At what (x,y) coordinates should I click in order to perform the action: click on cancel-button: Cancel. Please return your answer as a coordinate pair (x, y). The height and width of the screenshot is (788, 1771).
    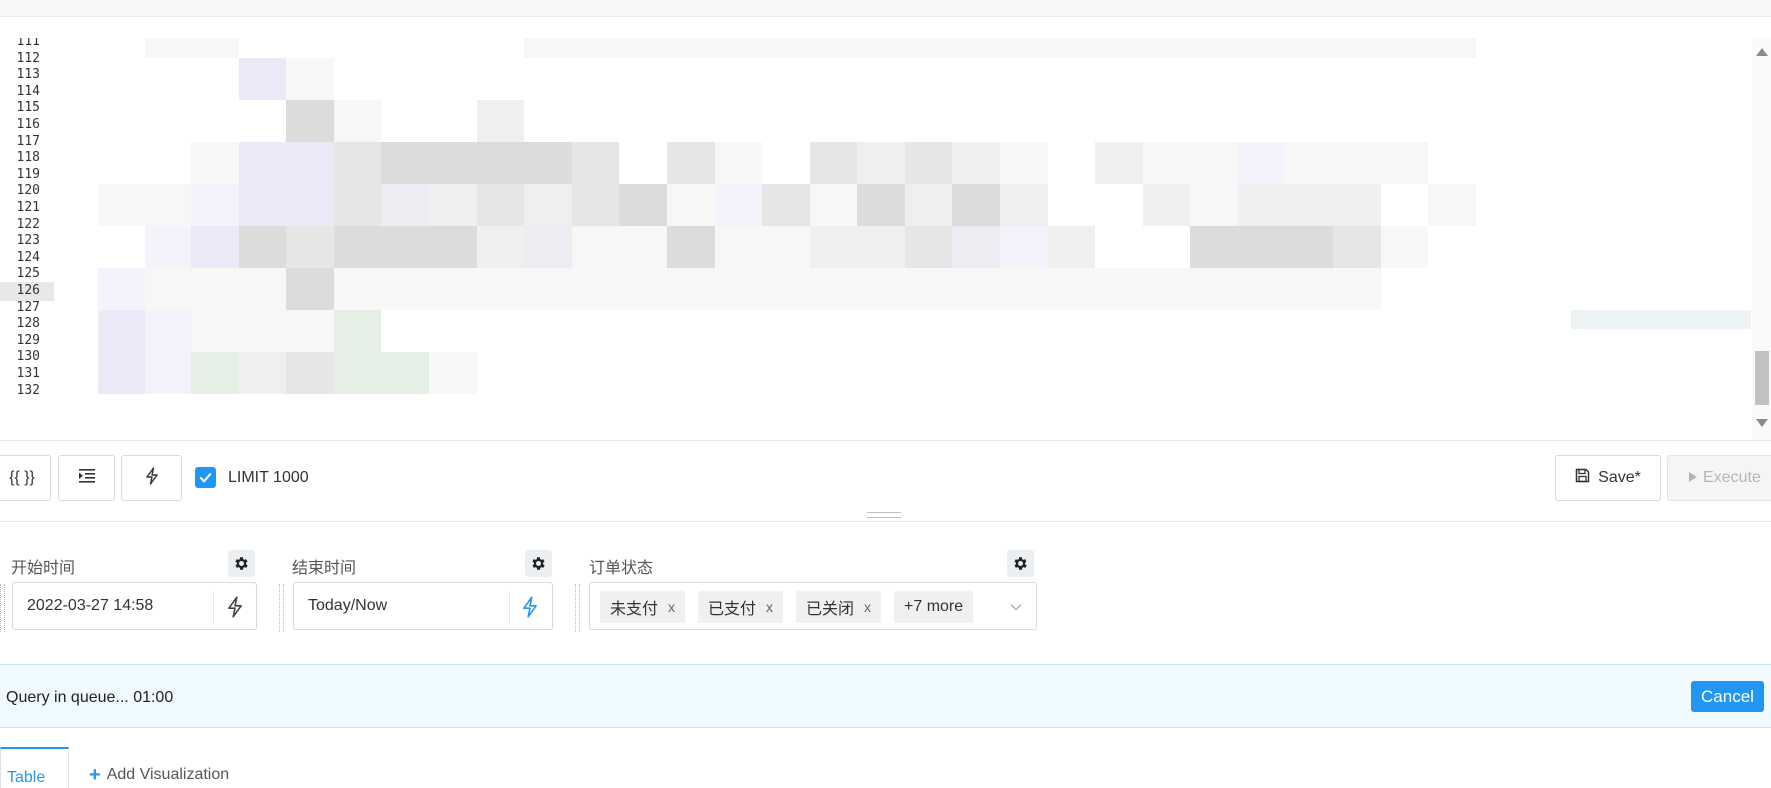
    Looking at the image, I should click on (1727, 696).